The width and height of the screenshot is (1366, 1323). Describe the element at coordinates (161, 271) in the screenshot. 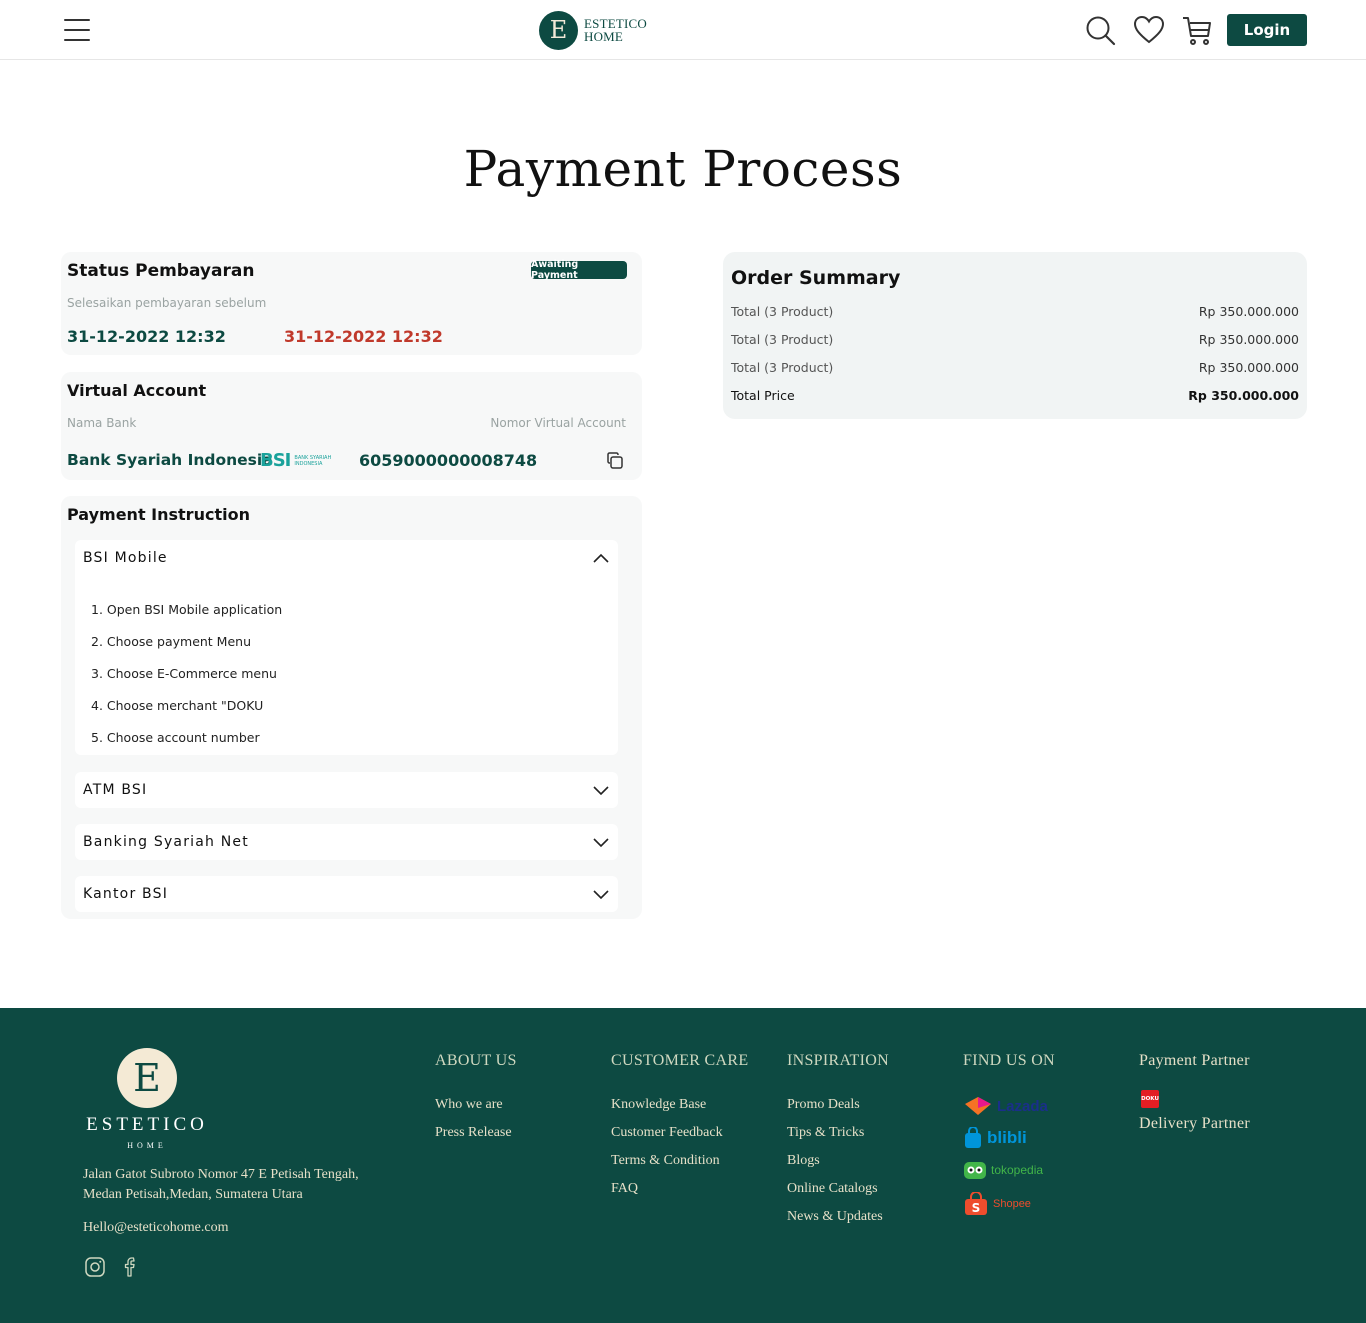

I see `status-title: Status Pembayaran` at that location.